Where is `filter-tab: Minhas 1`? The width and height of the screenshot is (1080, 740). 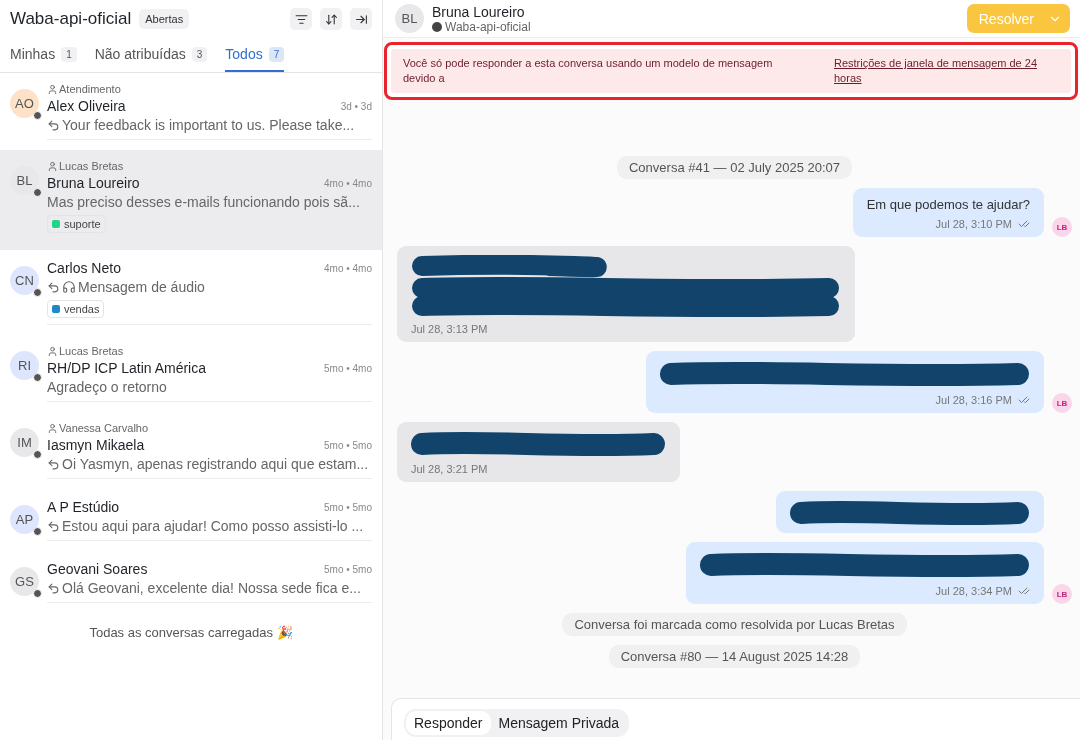
filter-tab: Minhas 1 is located at coordinates (43, 55).